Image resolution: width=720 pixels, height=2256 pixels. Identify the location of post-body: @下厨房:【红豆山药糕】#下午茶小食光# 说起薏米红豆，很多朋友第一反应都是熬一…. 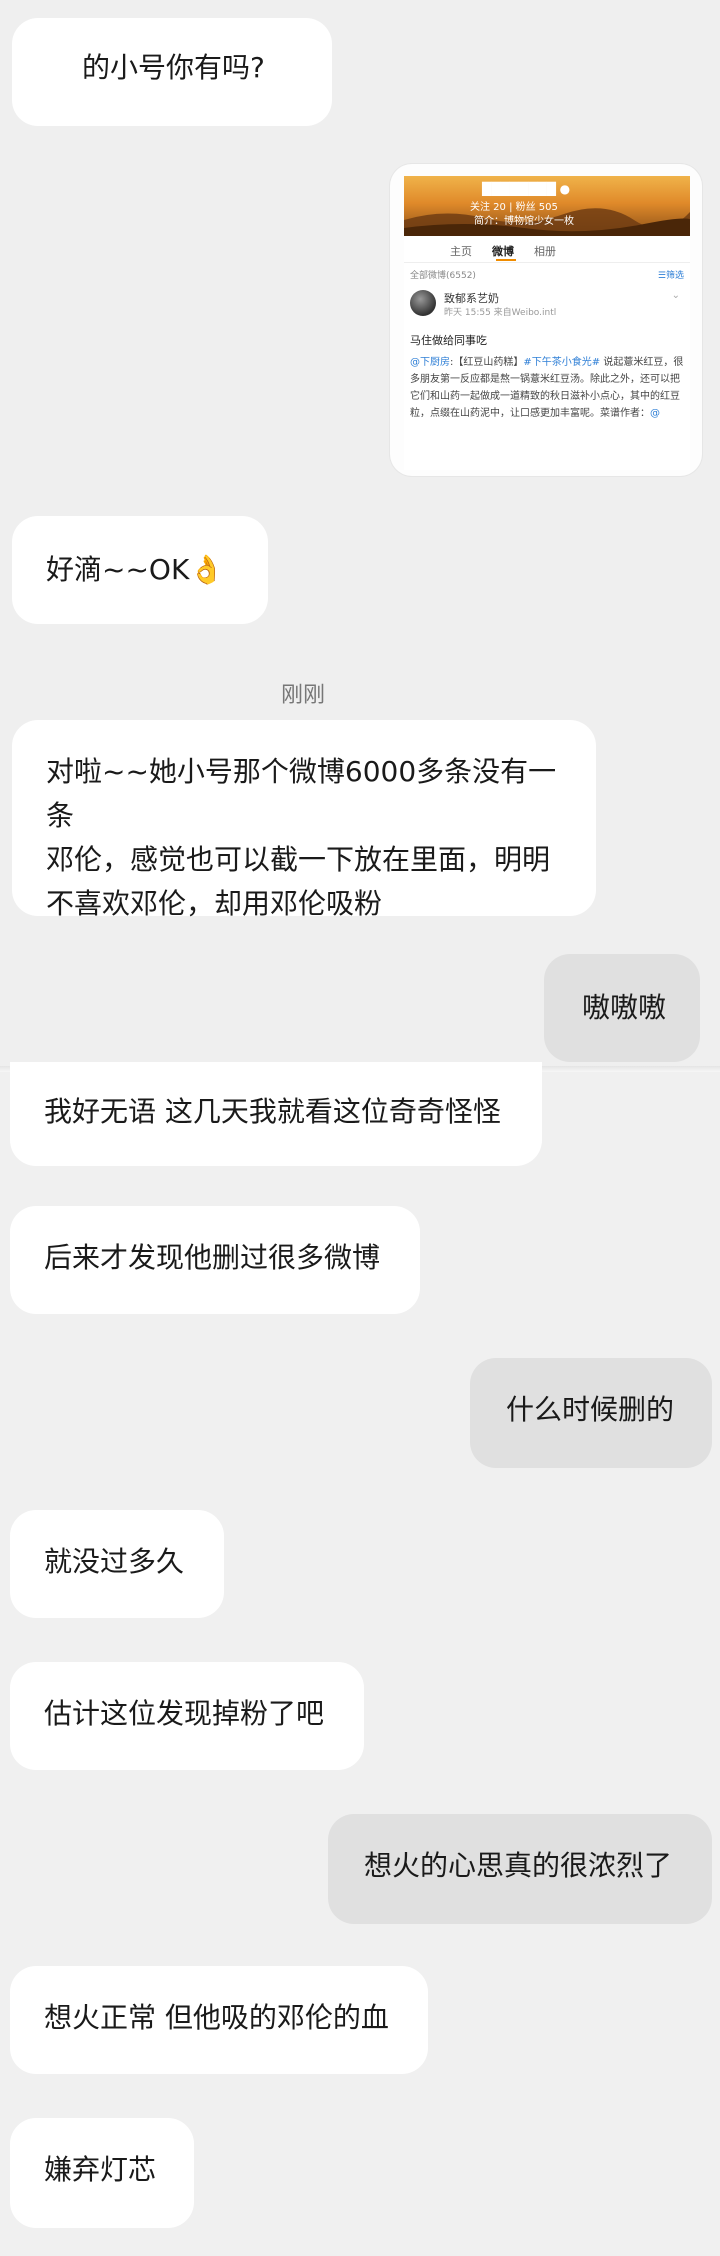
(547, 388).